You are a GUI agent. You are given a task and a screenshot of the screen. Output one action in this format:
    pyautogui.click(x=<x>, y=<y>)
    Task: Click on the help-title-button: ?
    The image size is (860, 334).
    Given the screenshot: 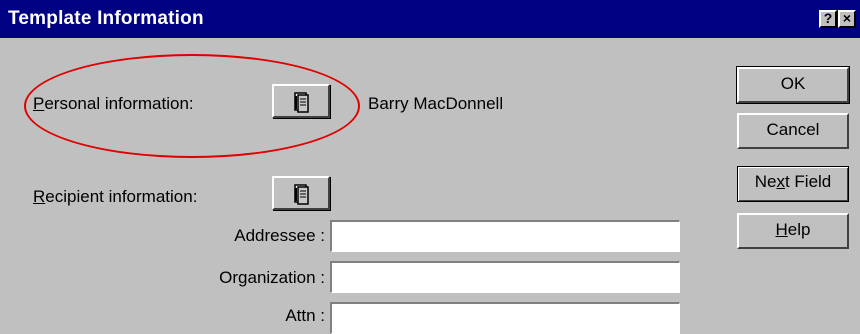 What is the action you would take?
    pyautogui.click(x=828, y=19)
    